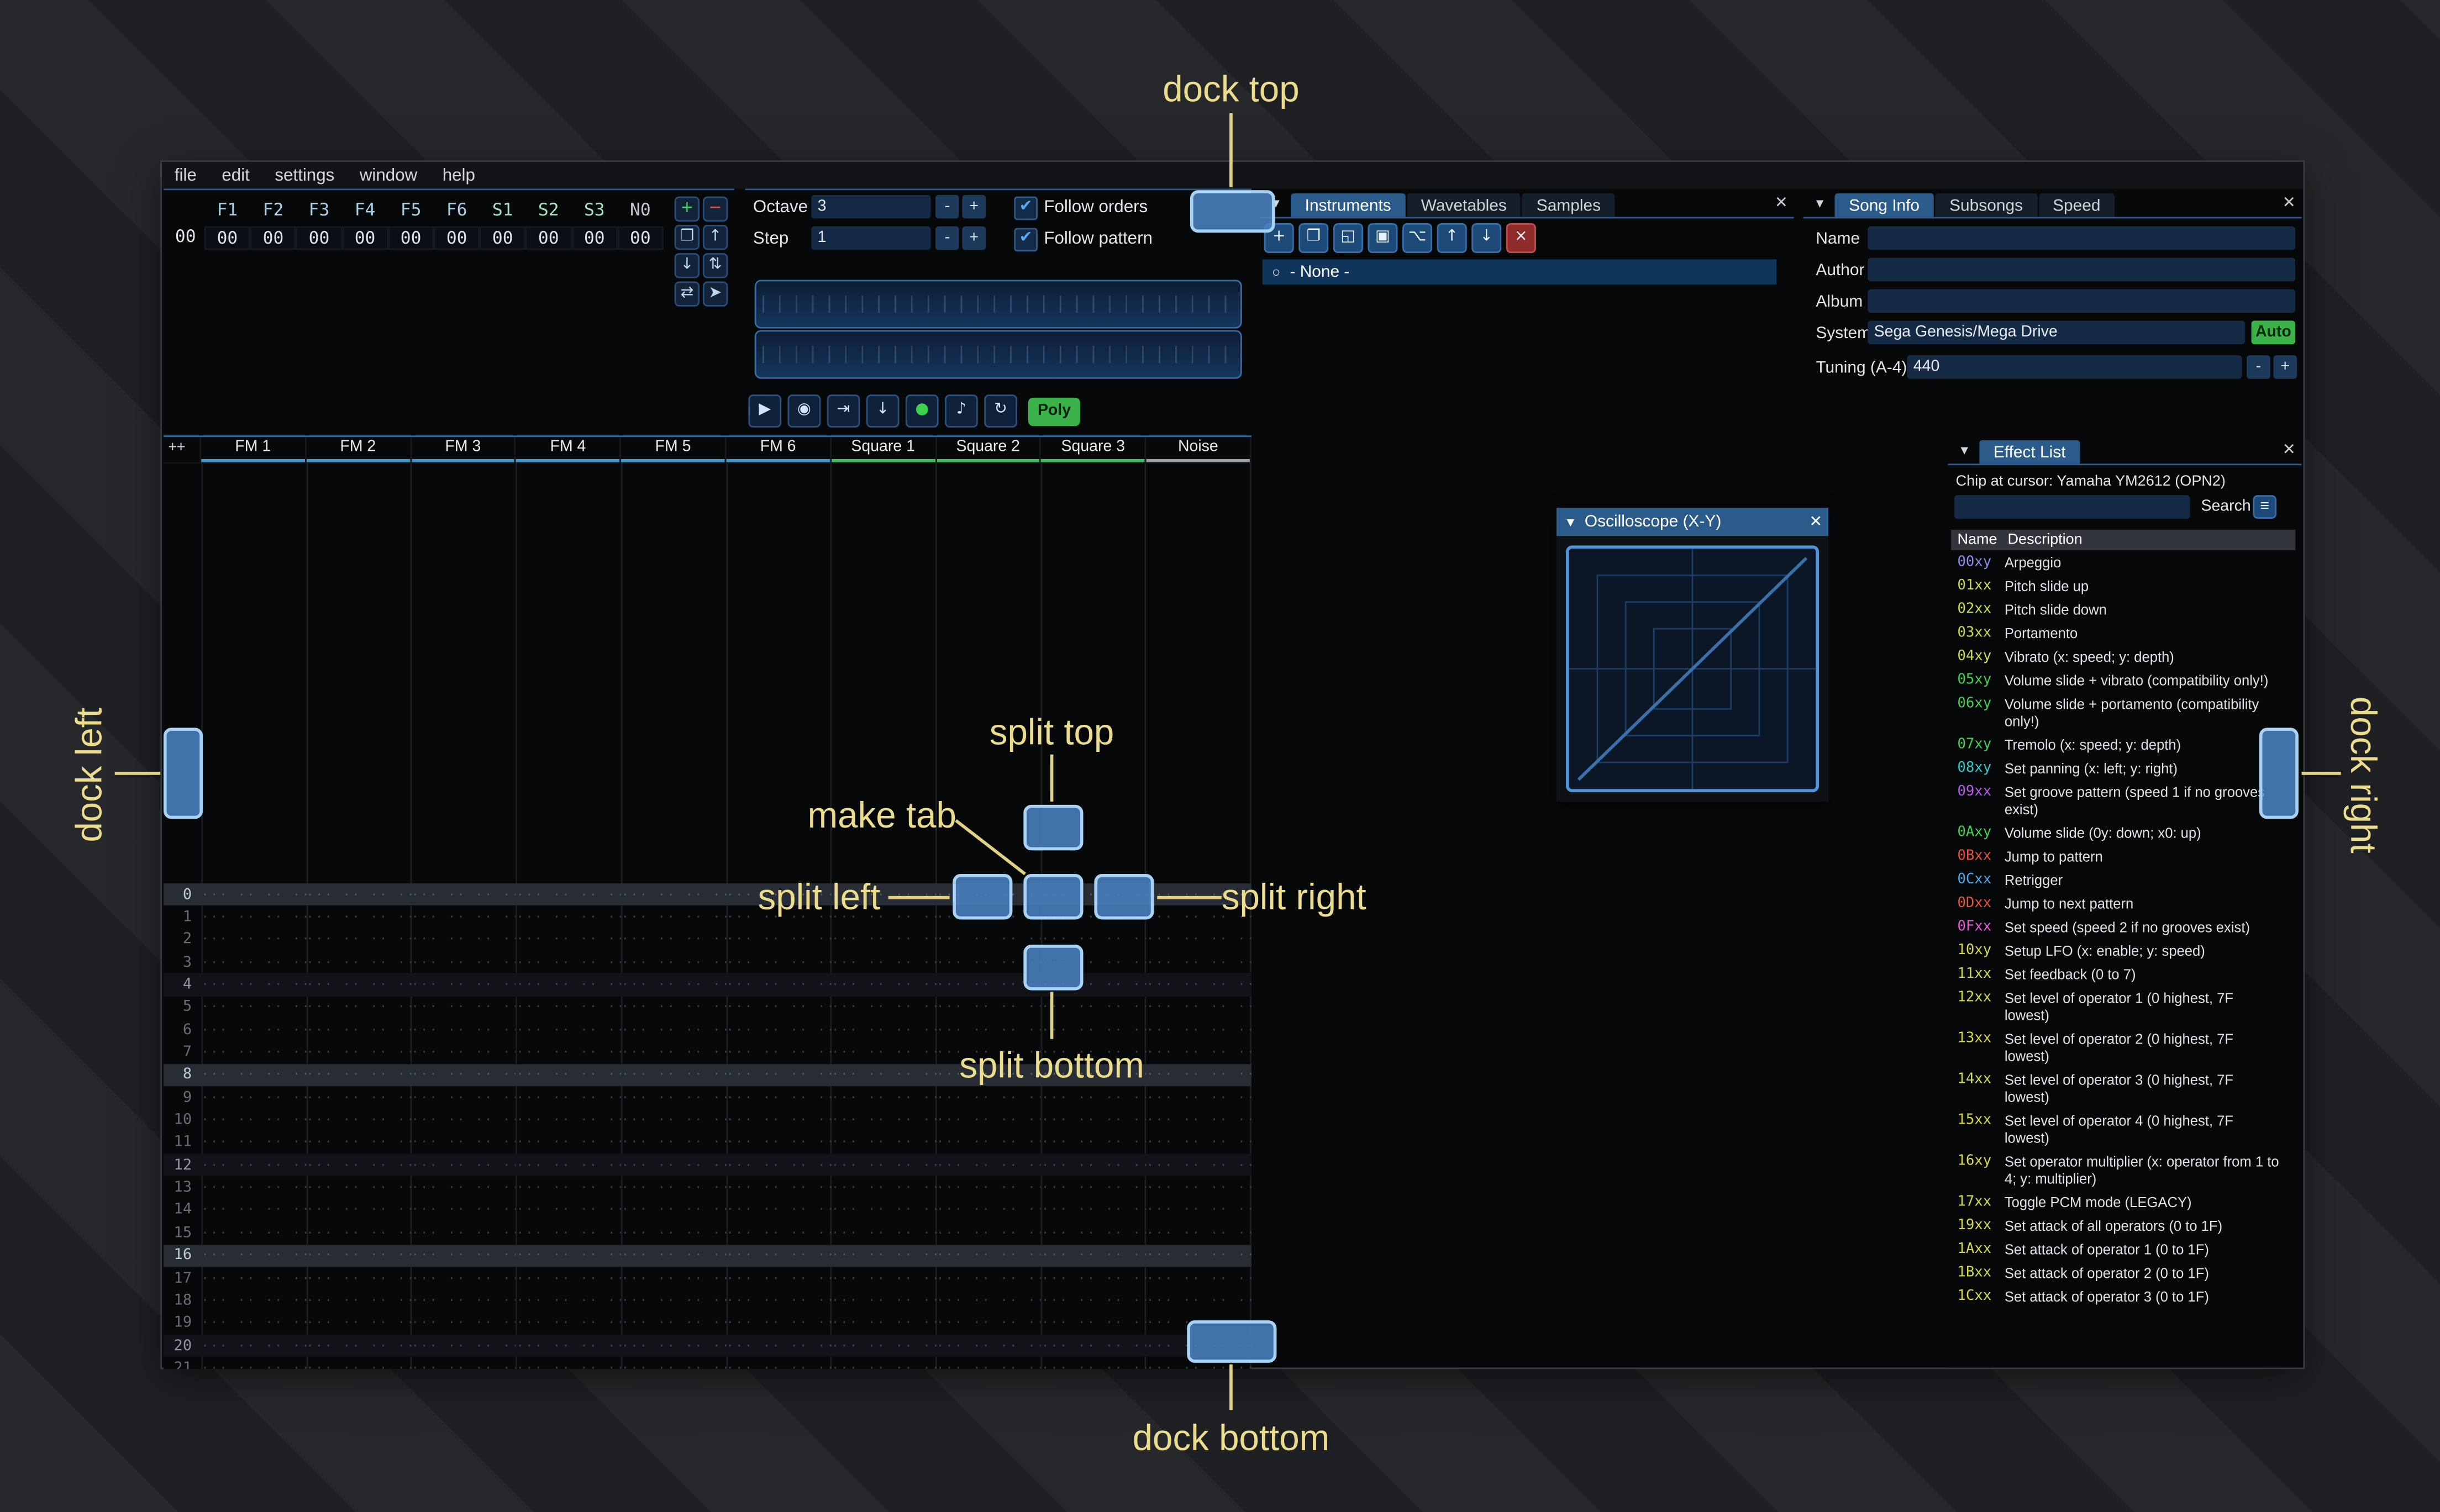  I want to click on order-edit-button: ➤, so click(715, 294).